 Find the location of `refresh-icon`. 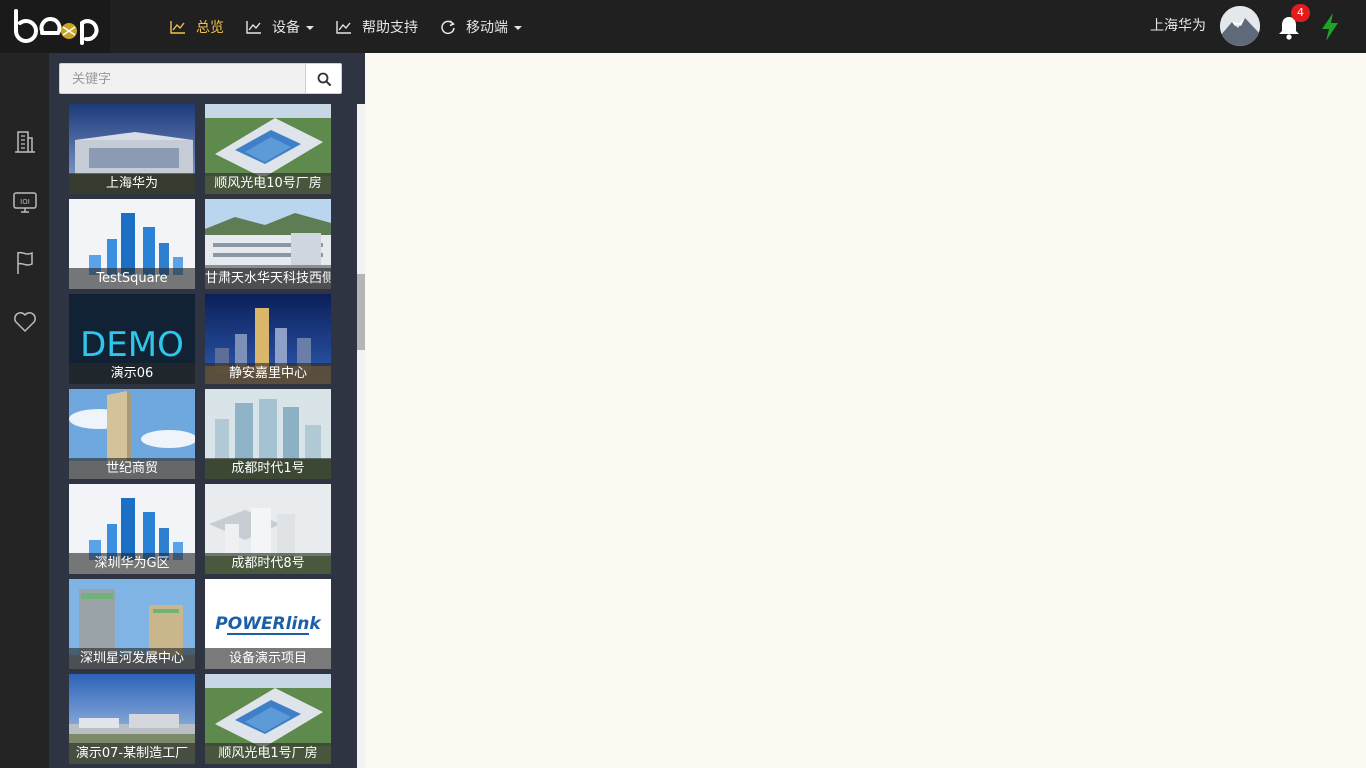

refresh-icon is located at coordinates (448, 26).